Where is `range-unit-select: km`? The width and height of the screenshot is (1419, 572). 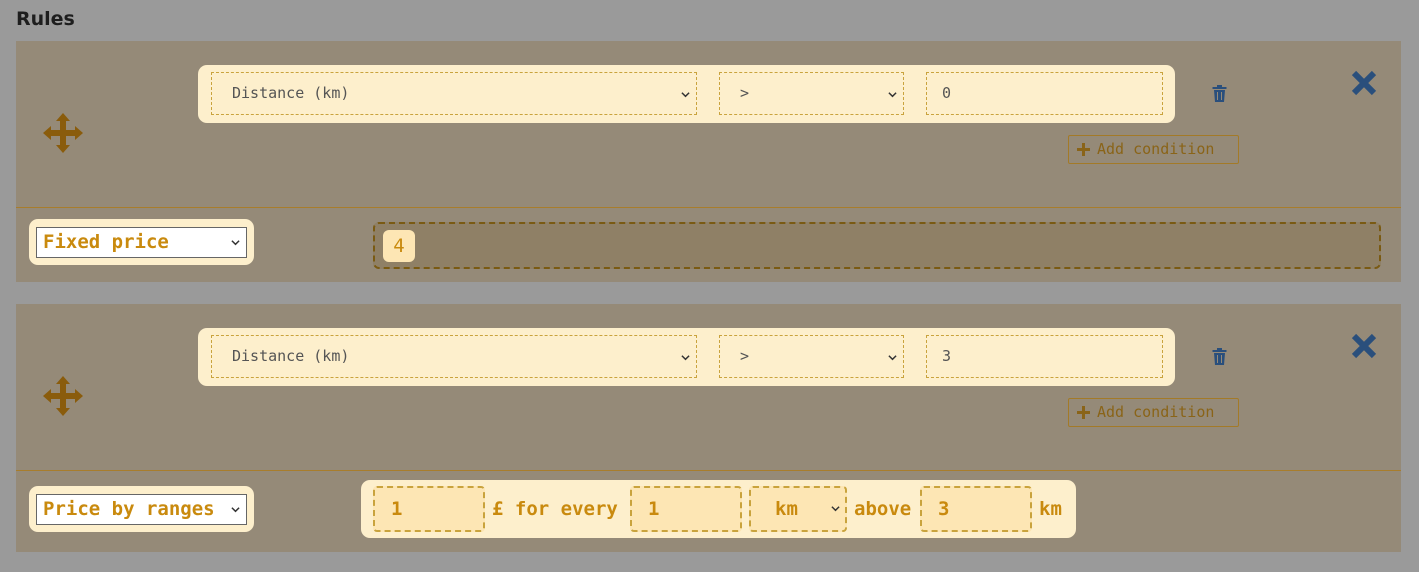 range-unit-select: km is located at coordinates (798, 509).